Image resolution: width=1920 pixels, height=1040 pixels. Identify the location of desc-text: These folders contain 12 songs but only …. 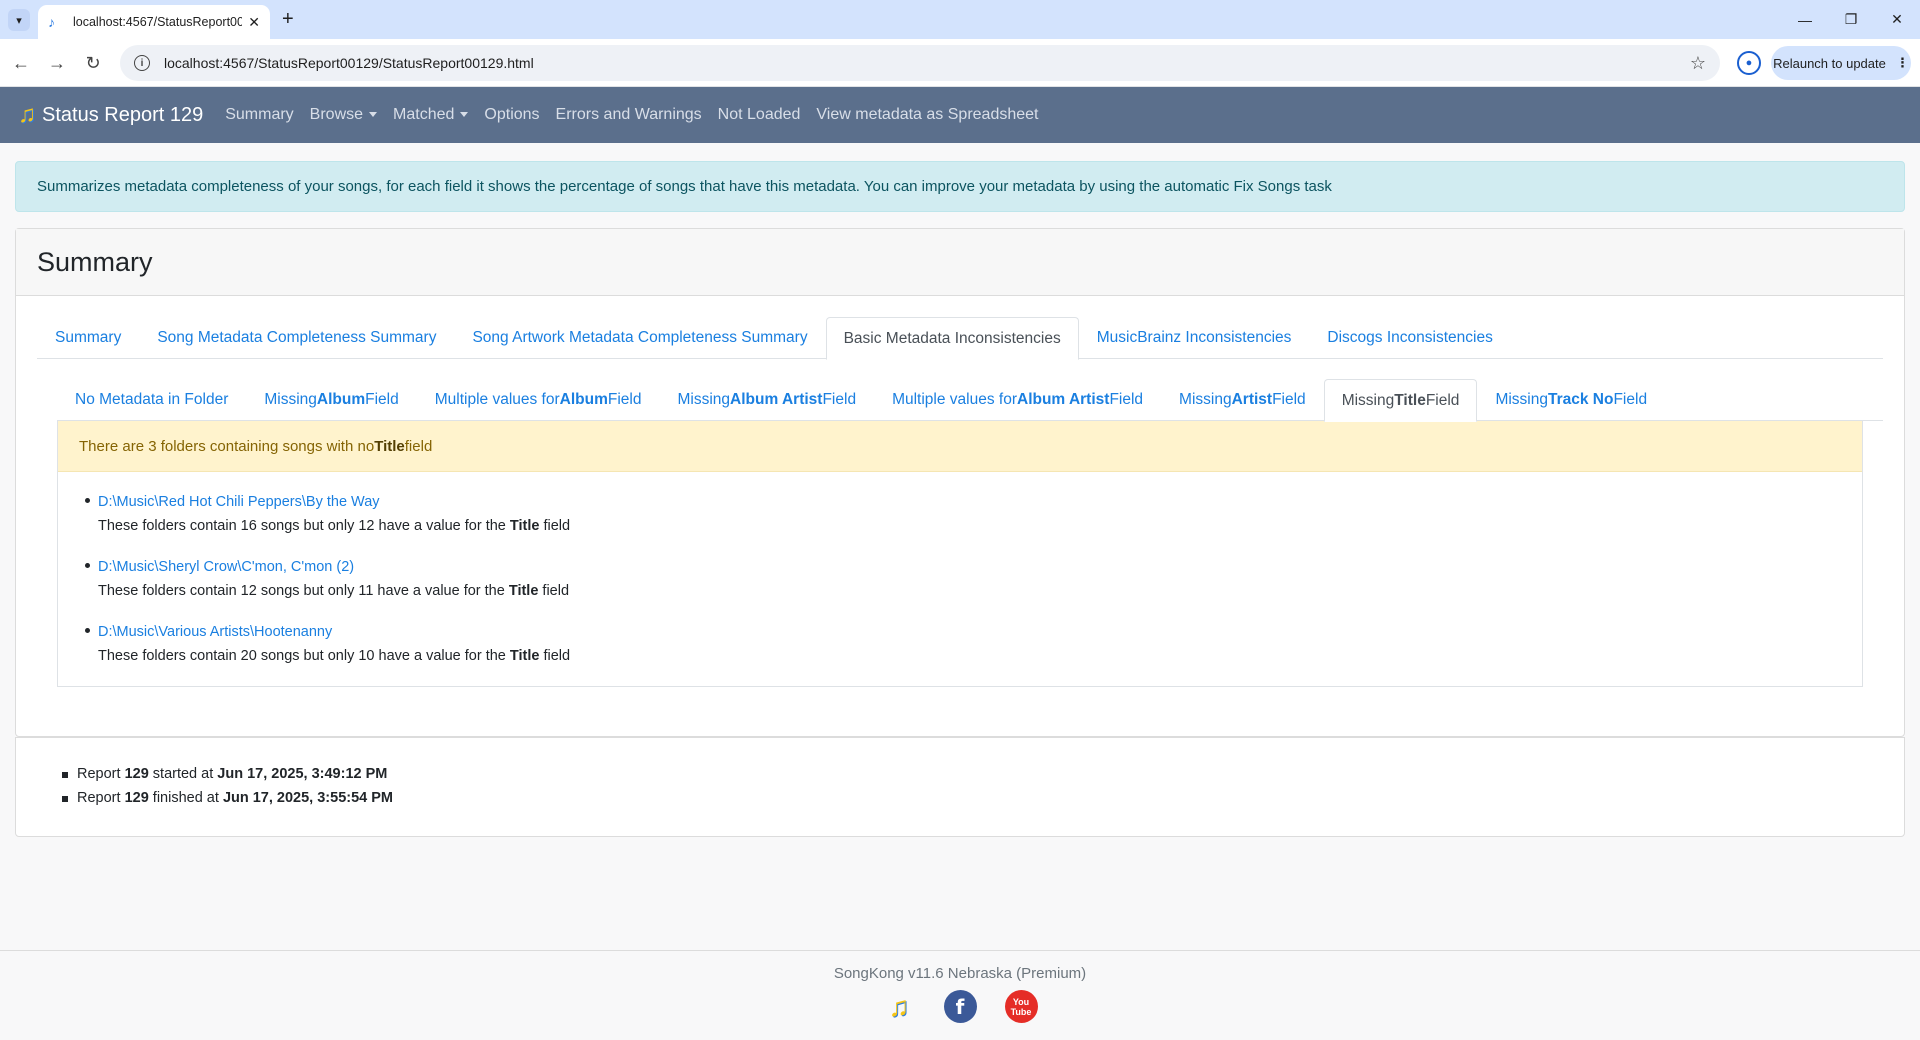
(303, 591).